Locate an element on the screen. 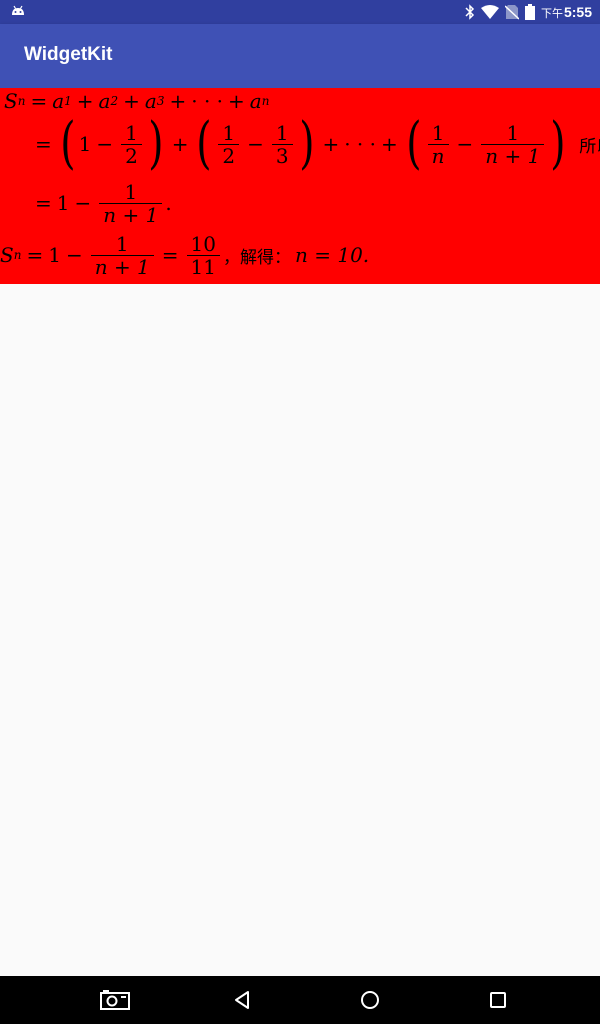 This screenshot has width=600, height=1024. screenshot-icon is located at coordinates (115, 1000).